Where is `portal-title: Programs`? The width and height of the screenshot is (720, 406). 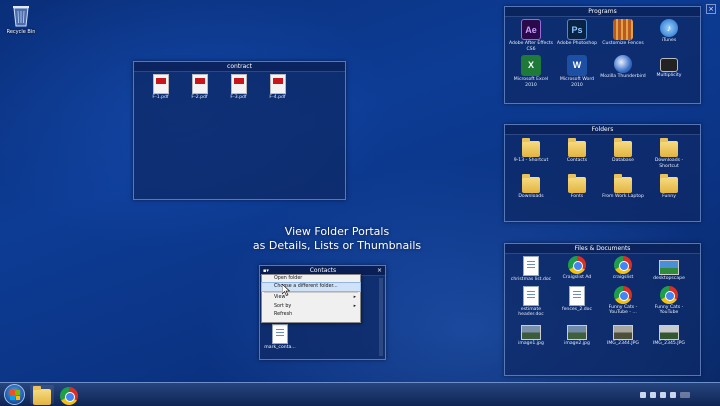
portal-title: Programs is located at coordinates (602, 12).